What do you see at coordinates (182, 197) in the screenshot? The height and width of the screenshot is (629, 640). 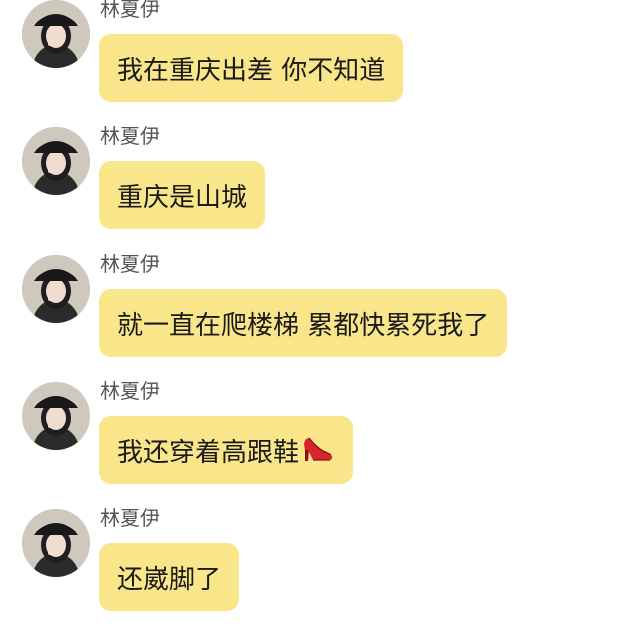 I see `message-text: 重庆是山城` at bounding box center [182, 197].